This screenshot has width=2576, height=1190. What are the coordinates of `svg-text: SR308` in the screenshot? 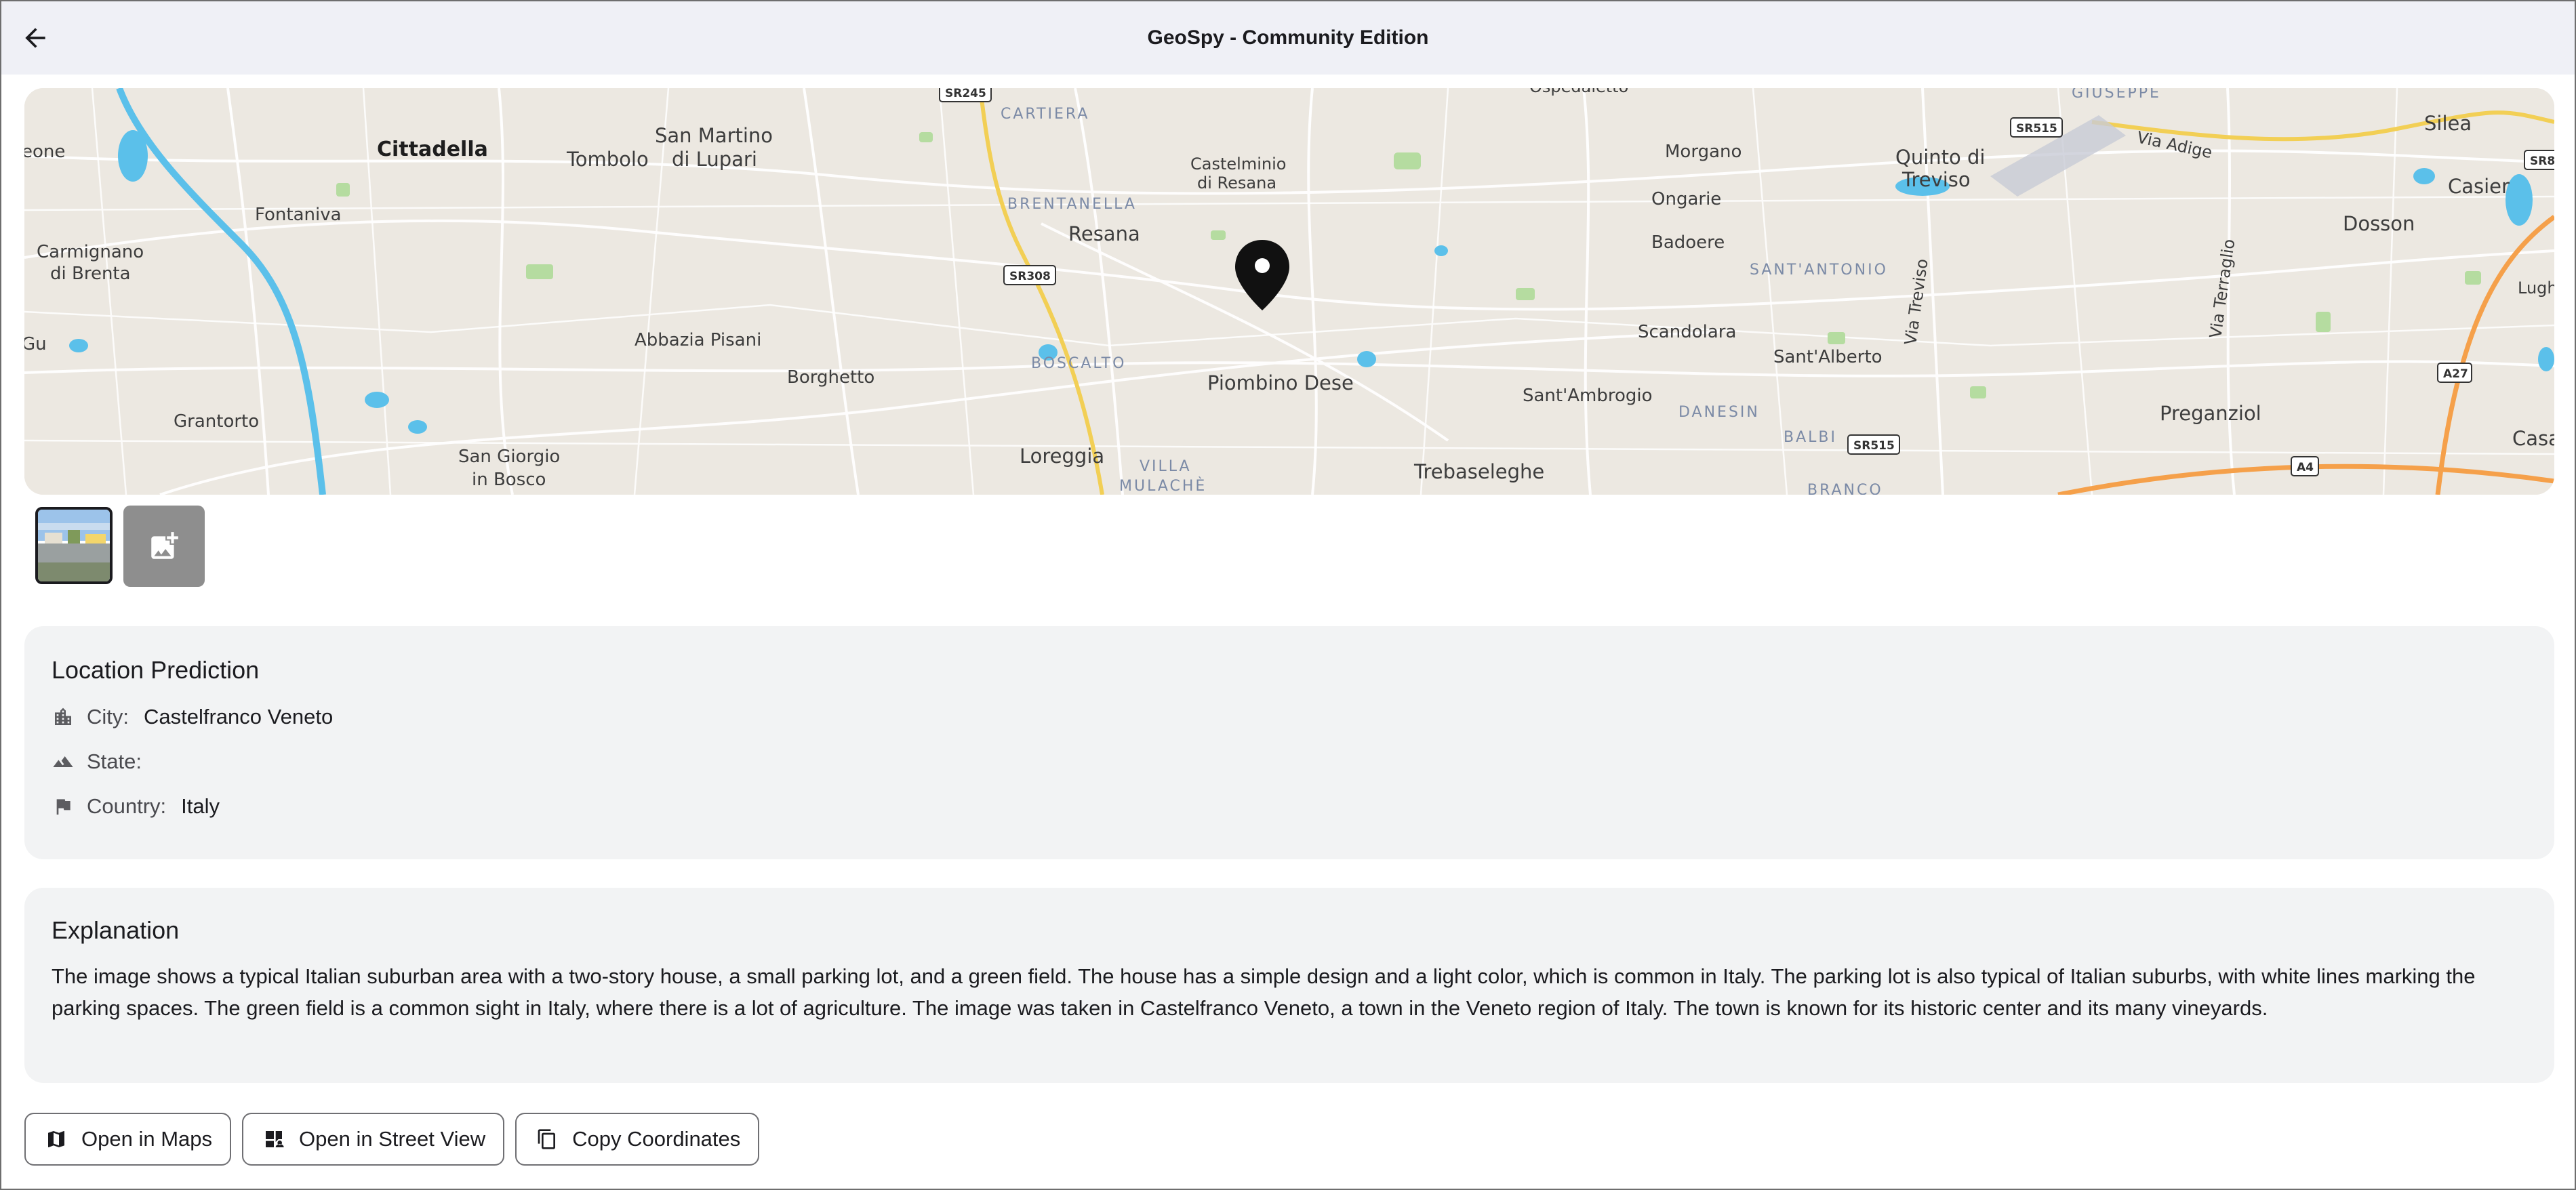 It's located at (1030, 277).